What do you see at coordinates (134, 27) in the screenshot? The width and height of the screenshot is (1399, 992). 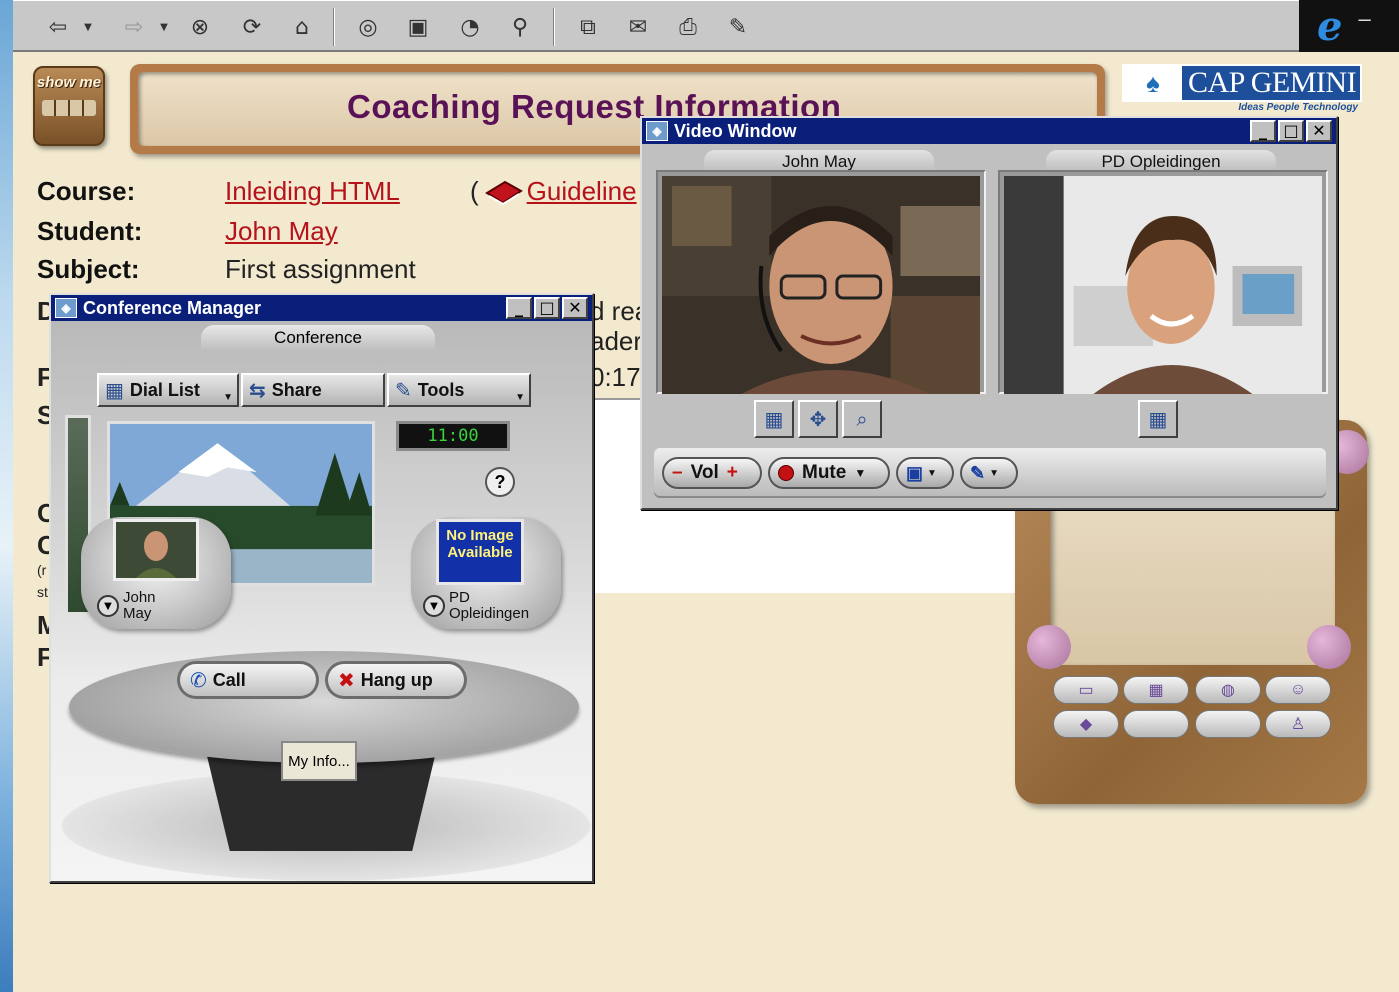 I see `forward-icon: ⇨` at bounding box center [134, 27].